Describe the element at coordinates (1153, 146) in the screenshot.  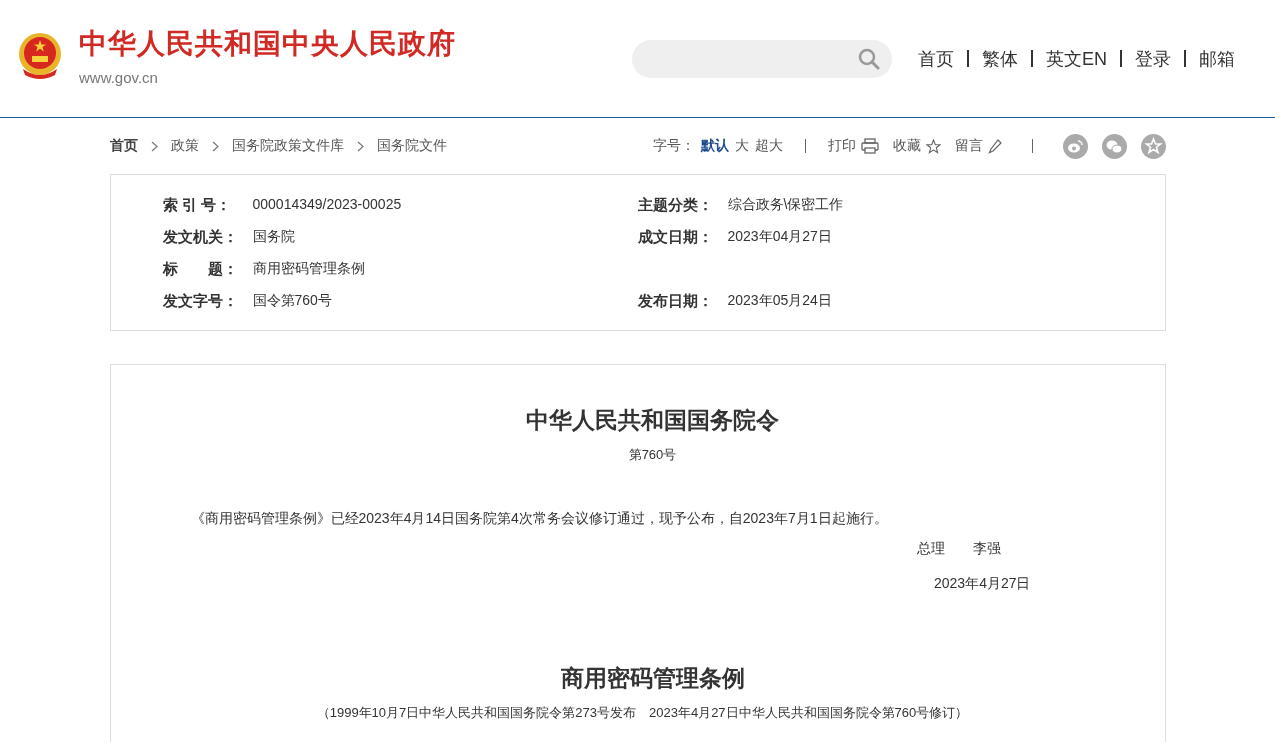
I see `star-share-icon` at that location.